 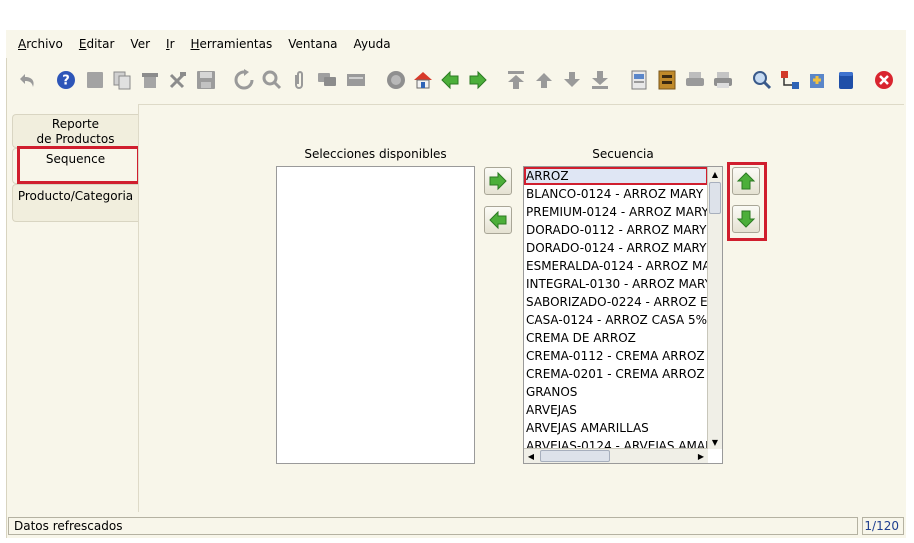 What do you see at coordinates (695, 80) in the screenshot?
I see `print-preview-icon` at bounding box center [695, 80].